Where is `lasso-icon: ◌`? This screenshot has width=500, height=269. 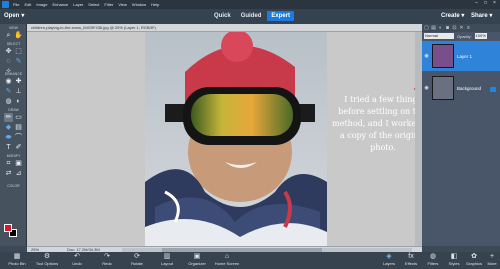
lasso-icon: ◌ is located at coordinates (8, 61).